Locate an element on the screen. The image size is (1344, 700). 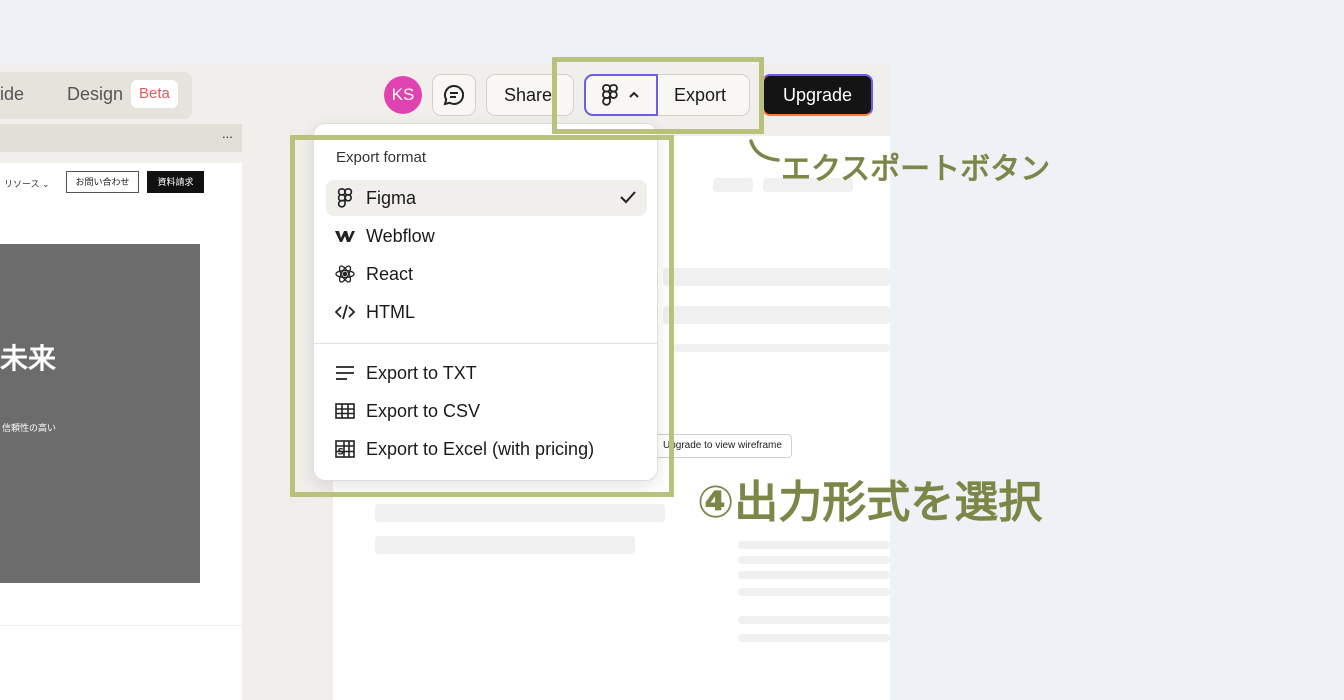
contact-button: お問い合わせ is located at coordinates (102, 182).